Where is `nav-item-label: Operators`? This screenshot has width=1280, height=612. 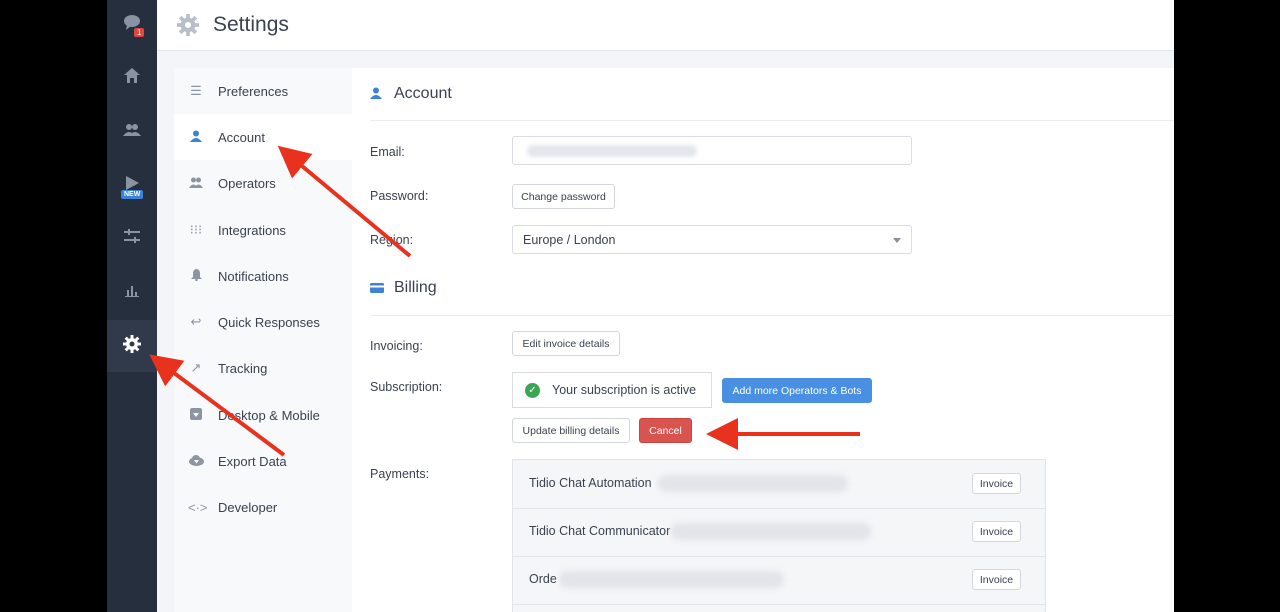 nav-item-label: Operators is located at coordinates (247, 183).